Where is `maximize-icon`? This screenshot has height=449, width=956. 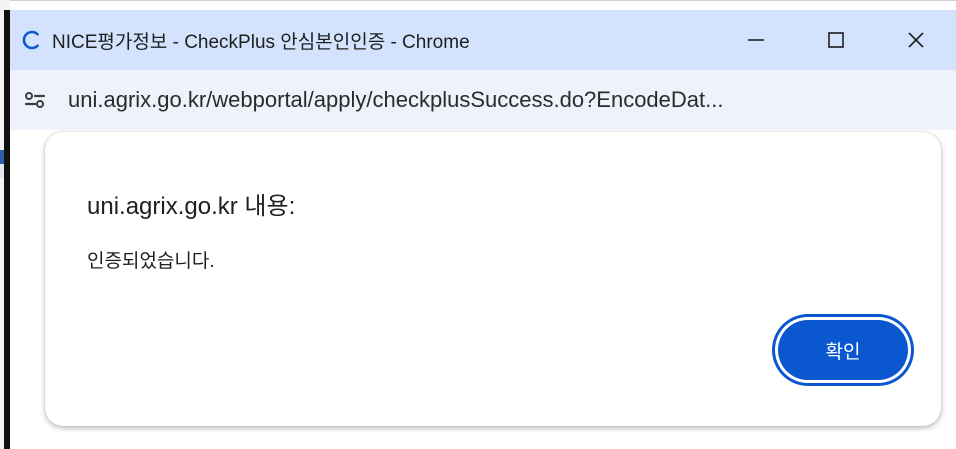
maximize-icon is located at coordinates (836, 40).